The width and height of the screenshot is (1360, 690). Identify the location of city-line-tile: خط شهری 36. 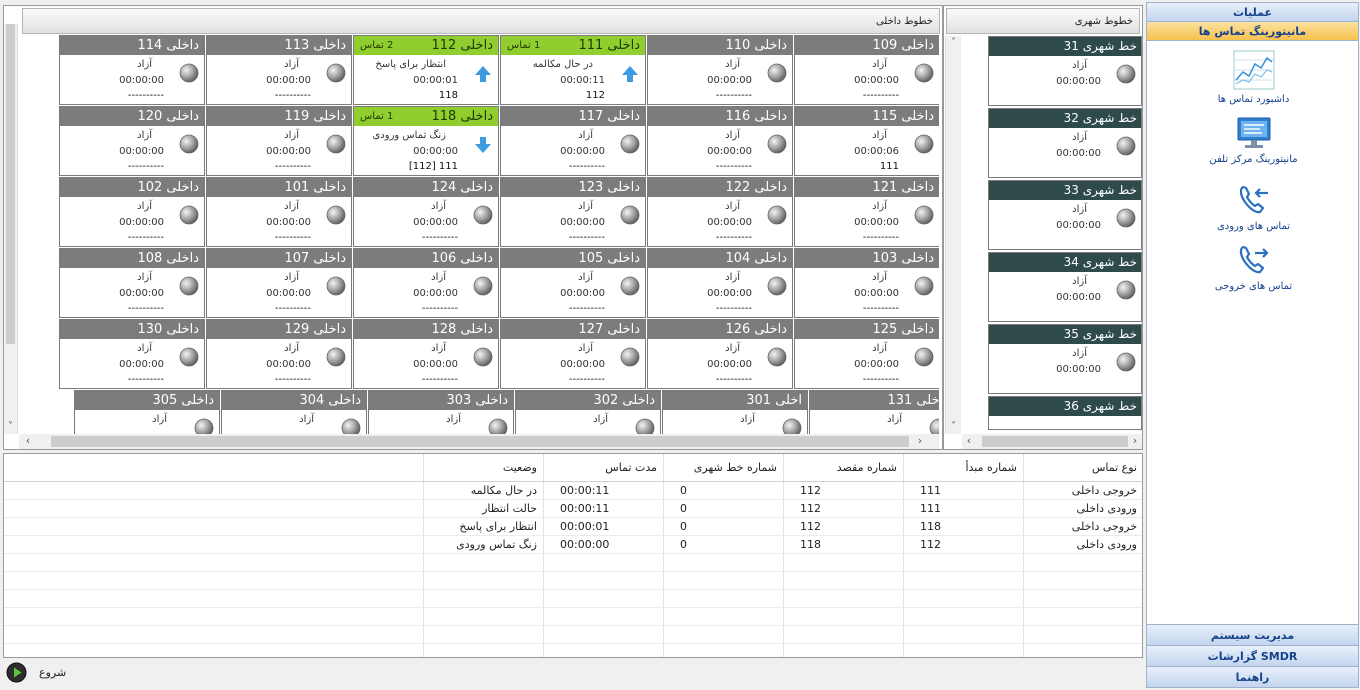
(1065, 413).